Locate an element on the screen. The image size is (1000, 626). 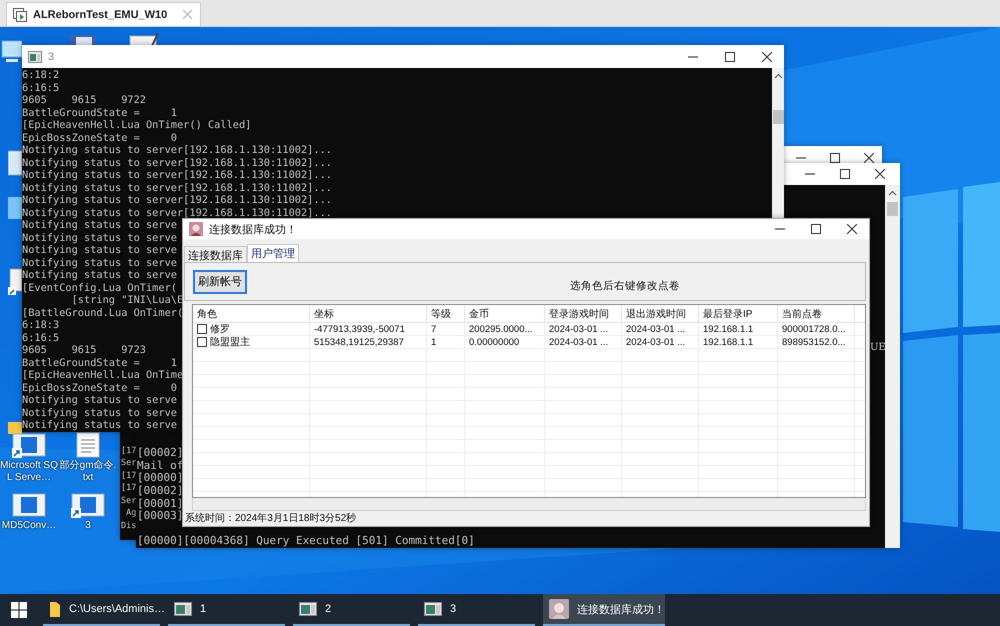
taskbar-item: 2 is located at coordinates (351, 610).